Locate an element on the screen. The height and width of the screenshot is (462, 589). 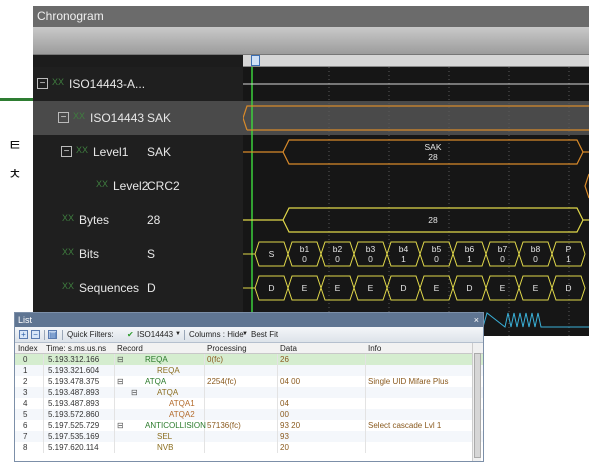
bit-label: b6 is located at coordinates (470, 249).